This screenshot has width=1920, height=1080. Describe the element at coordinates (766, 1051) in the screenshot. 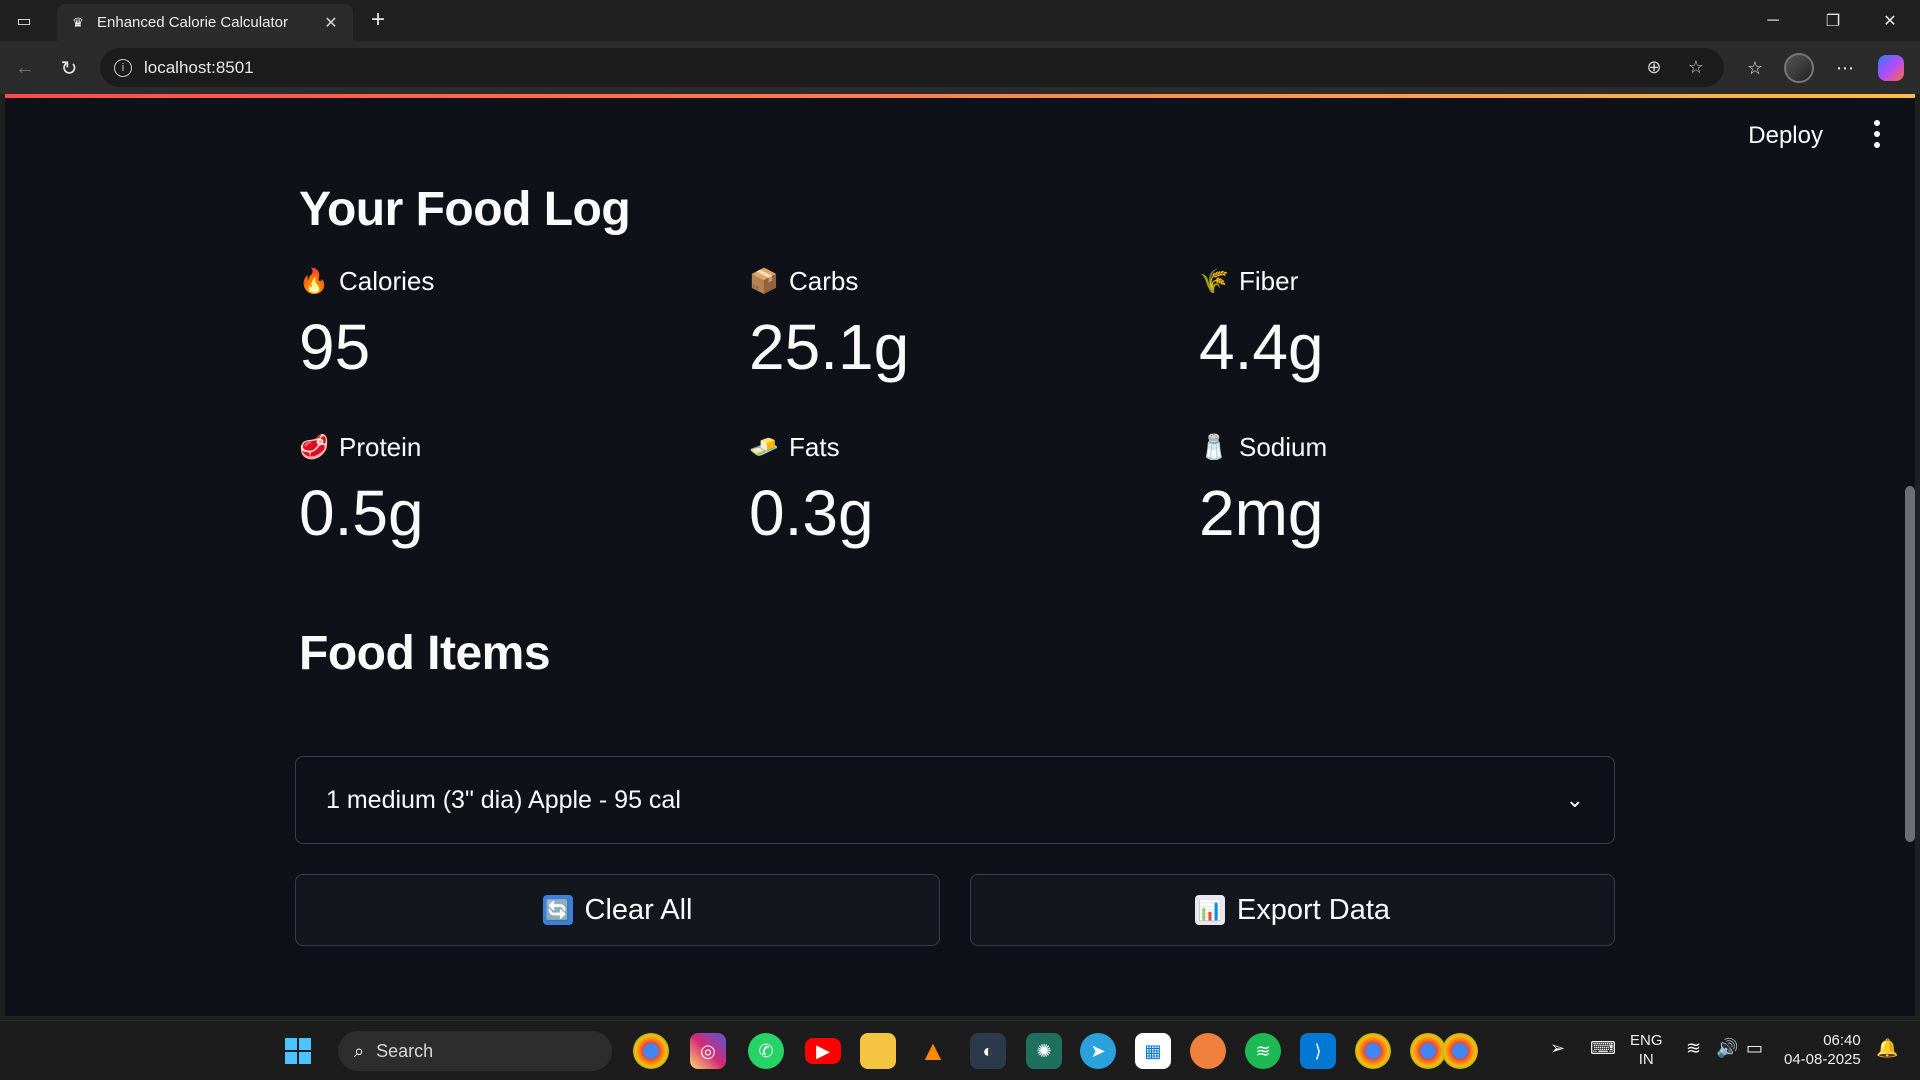

I see `whatsapp-icon: ✆` at that location.